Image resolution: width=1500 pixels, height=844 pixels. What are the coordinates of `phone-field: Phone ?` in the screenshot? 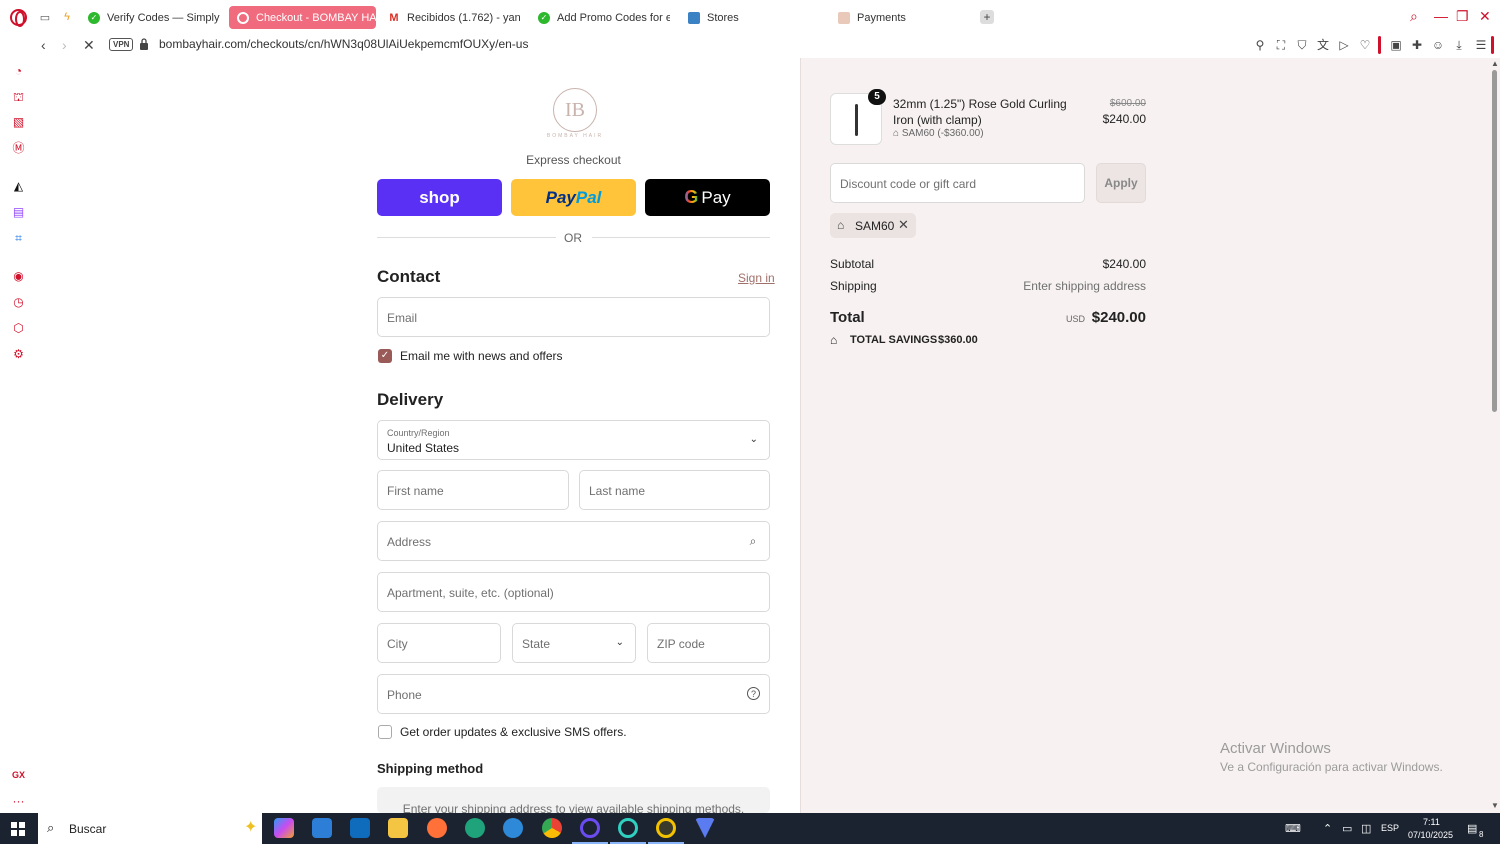 It's located at (573, 694).